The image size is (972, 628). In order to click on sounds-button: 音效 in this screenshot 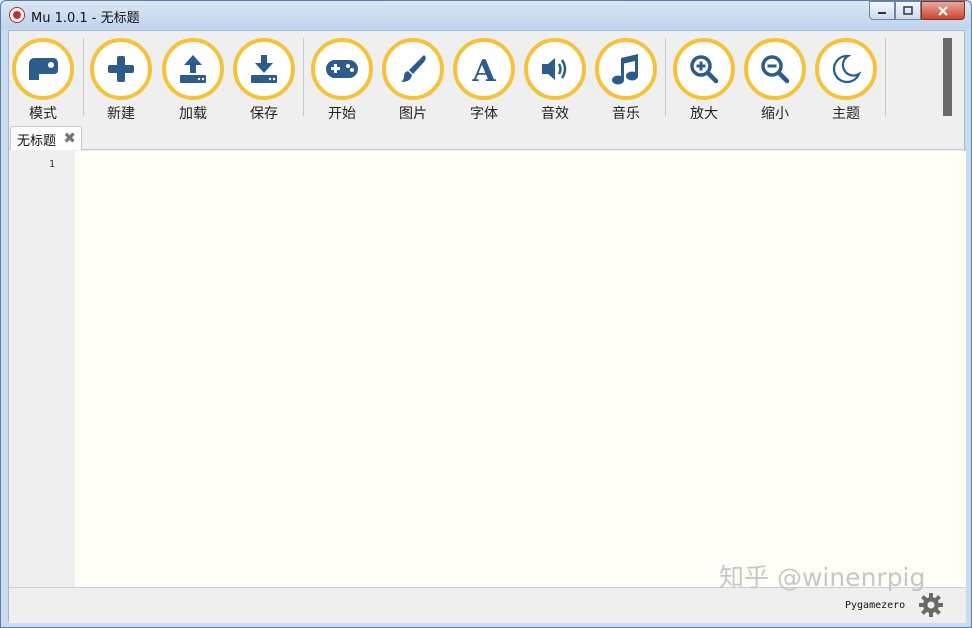, I will do `click(555, 80)`.